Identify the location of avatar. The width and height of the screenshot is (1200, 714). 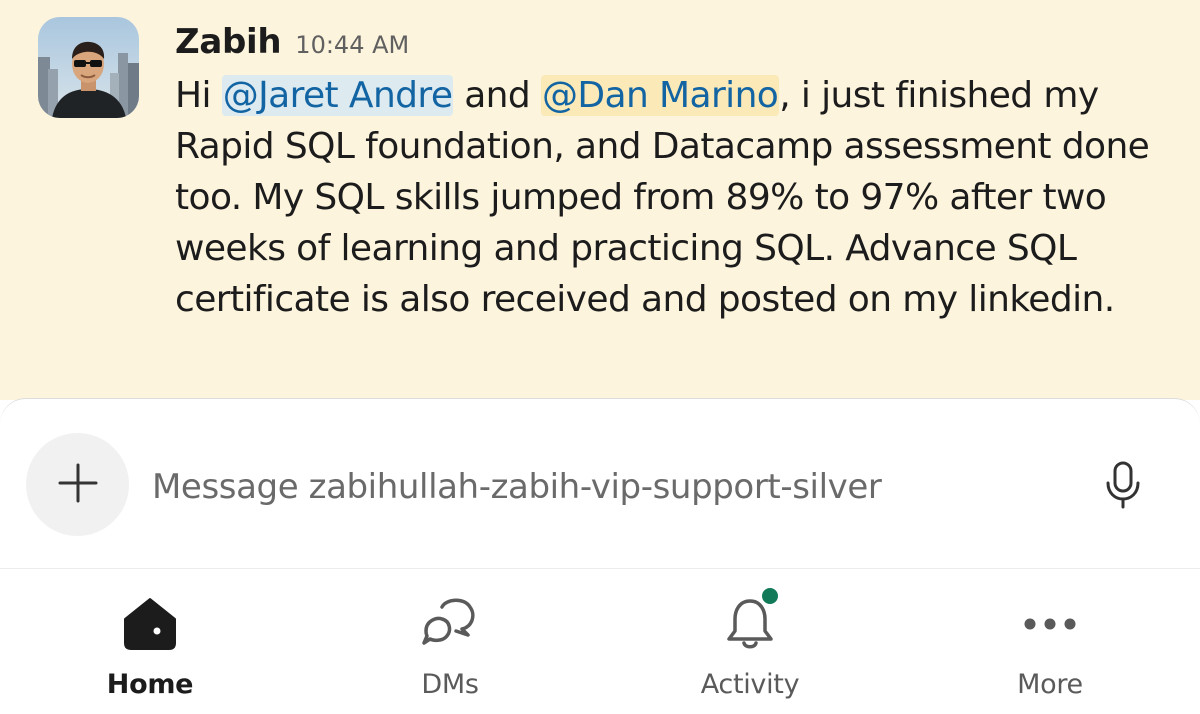
(88, 67).